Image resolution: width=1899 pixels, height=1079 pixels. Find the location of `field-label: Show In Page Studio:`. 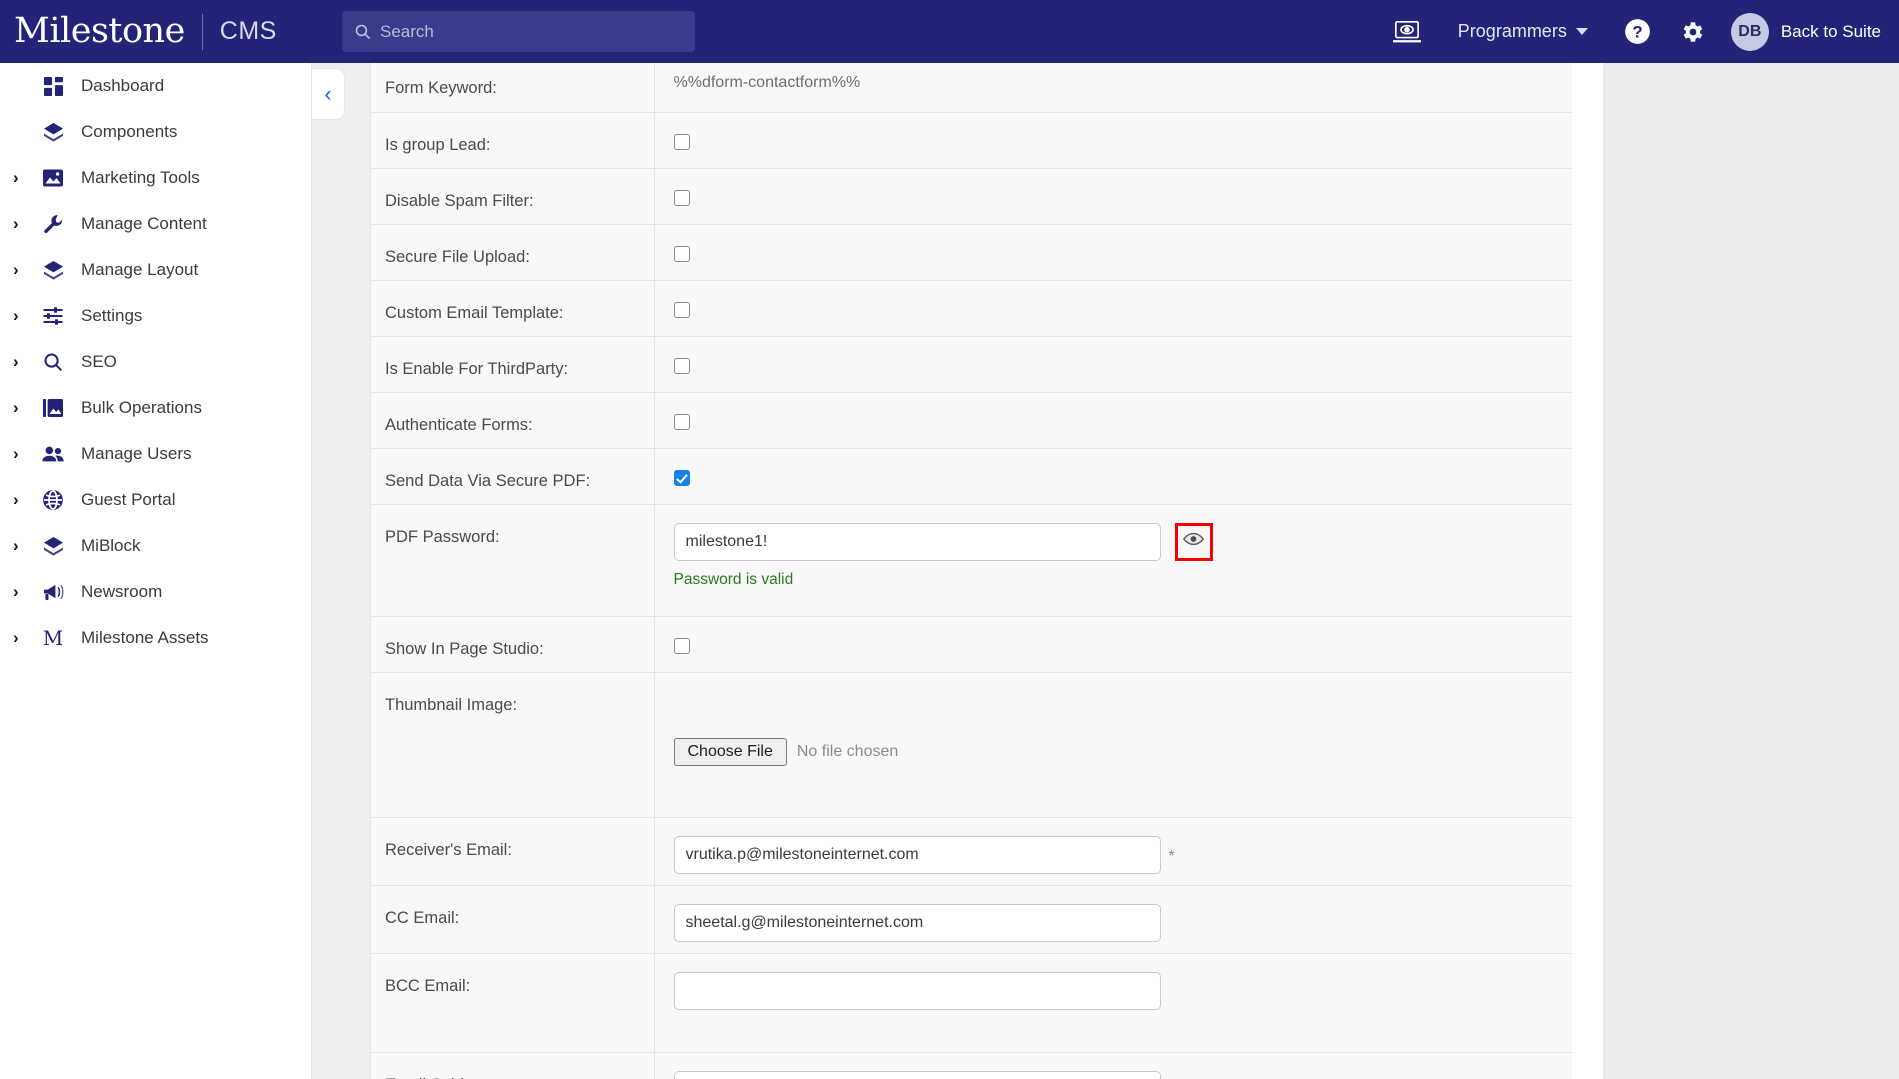

field-label: Show In Page Studio: is located at coordinates (513, 644).